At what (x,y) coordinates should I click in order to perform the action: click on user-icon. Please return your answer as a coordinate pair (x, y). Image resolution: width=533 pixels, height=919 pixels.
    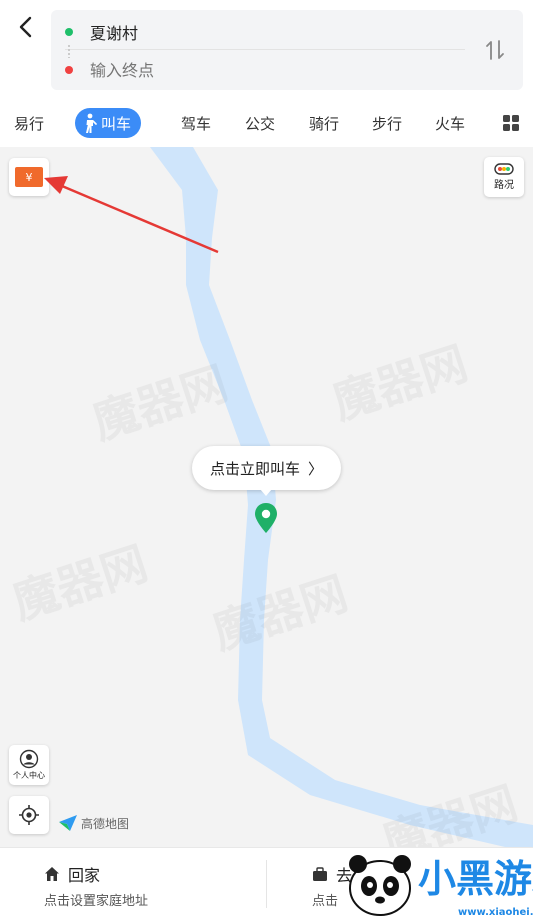
    Looking at the image, I should click on (29, 759).